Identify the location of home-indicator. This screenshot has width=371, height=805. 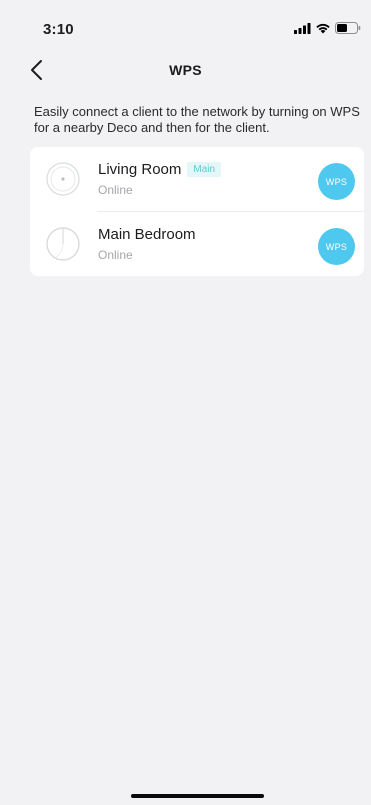
(197, 796).